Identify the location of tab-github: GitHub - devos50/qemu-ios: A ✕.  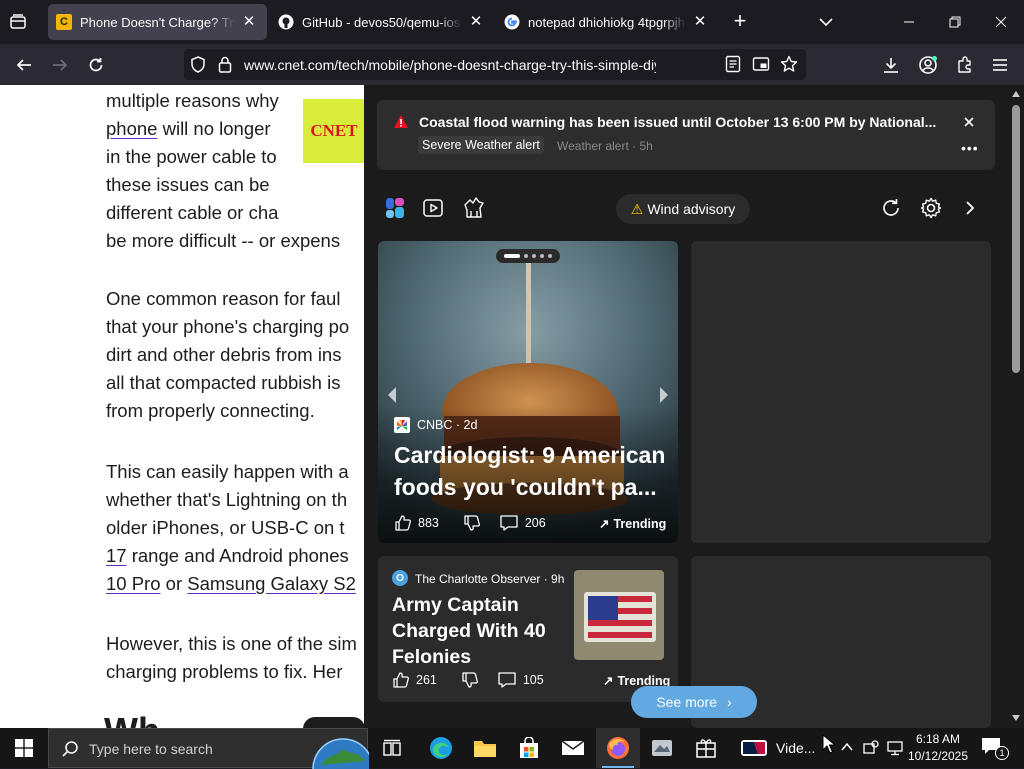
(382, 22).